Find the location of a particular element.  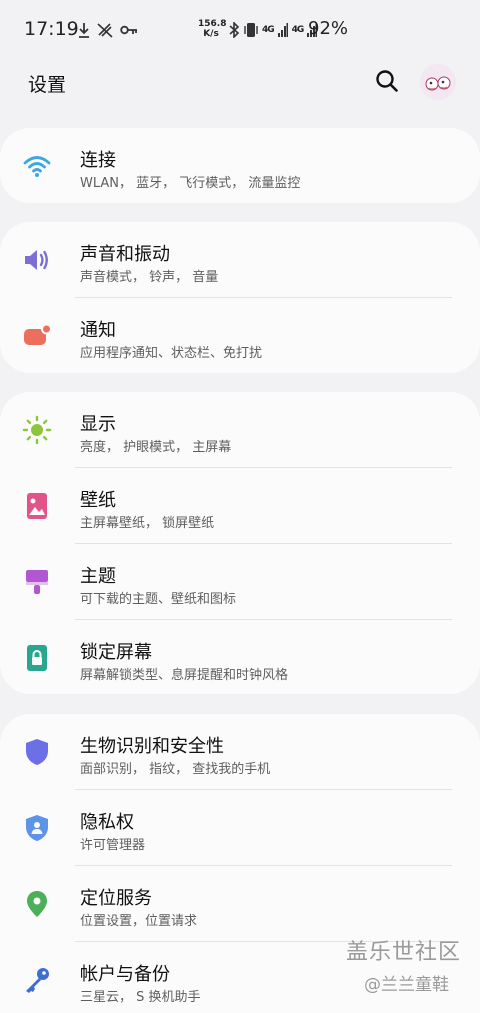

item-subtitle: 位置设置，位置请求 is located at coordinates (139, 921).